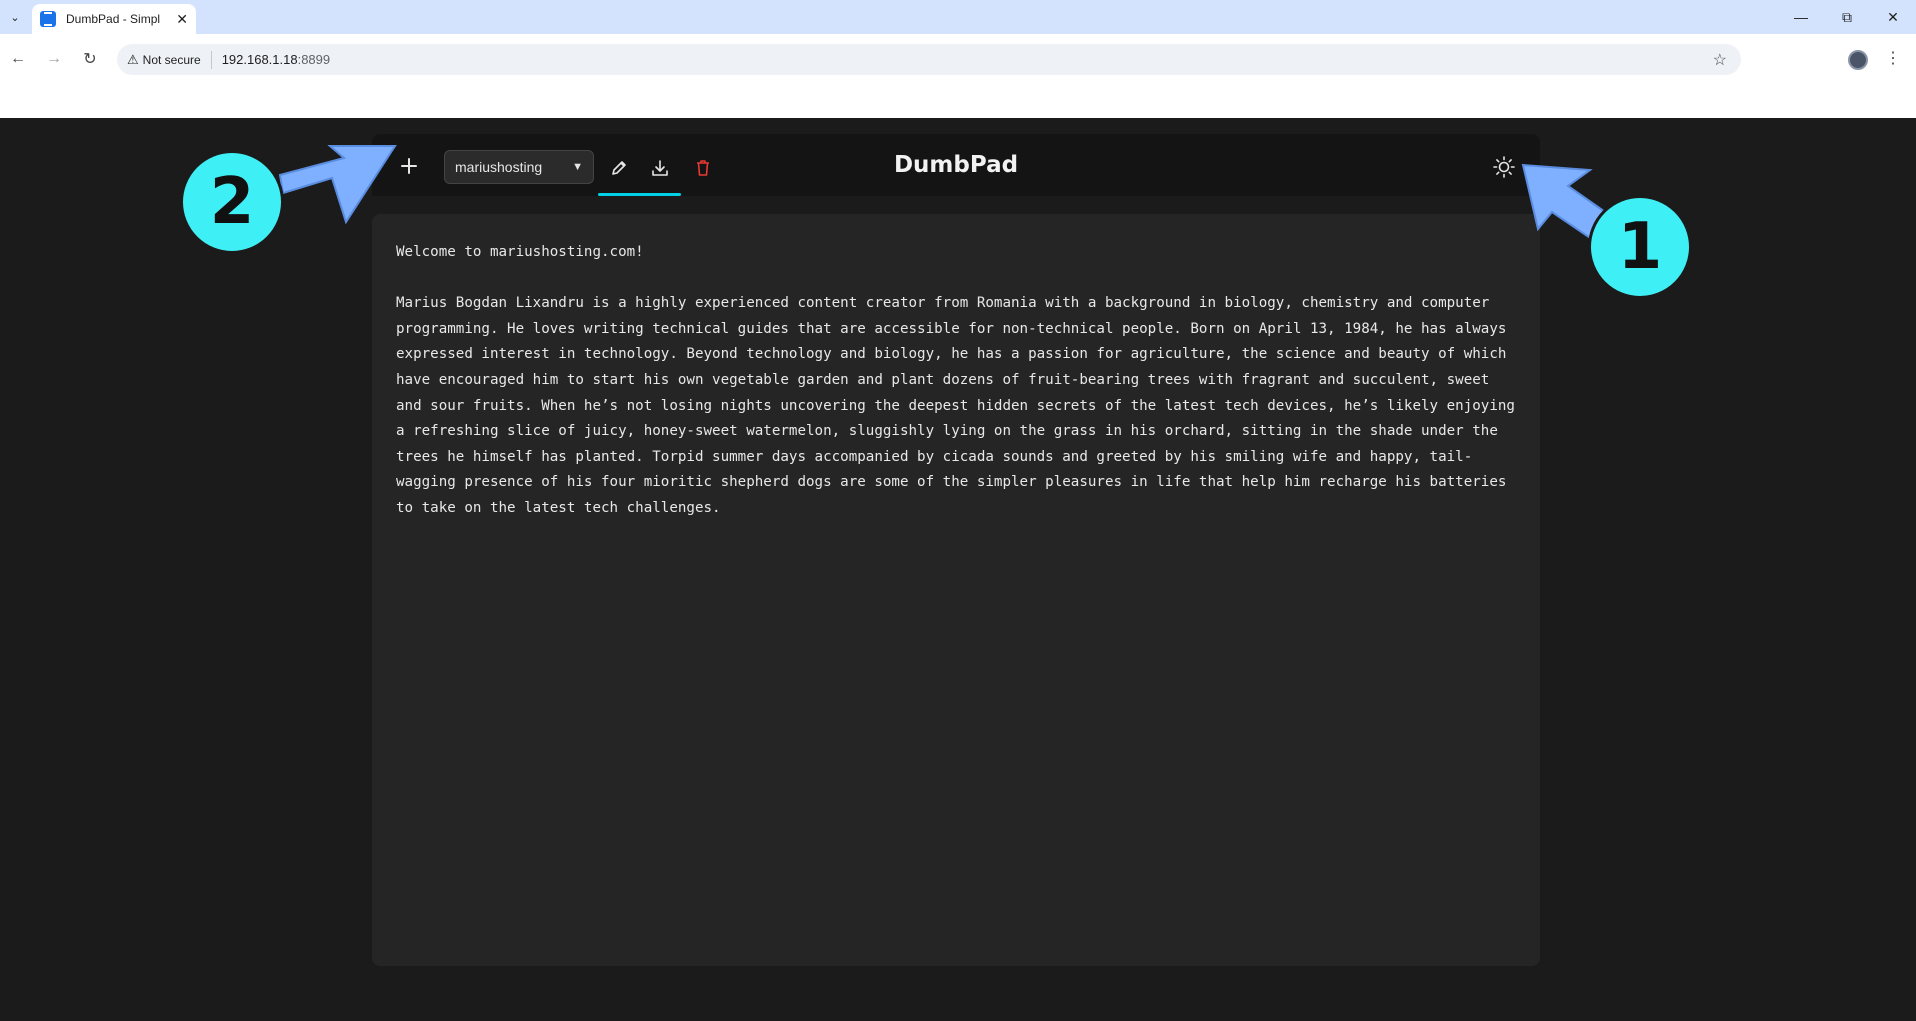 This screenshot has width=1916, height=1021. Describe the element at coordinates (1893, 17) in the screenshot. I see `close-window-icon: ✕` at that location.